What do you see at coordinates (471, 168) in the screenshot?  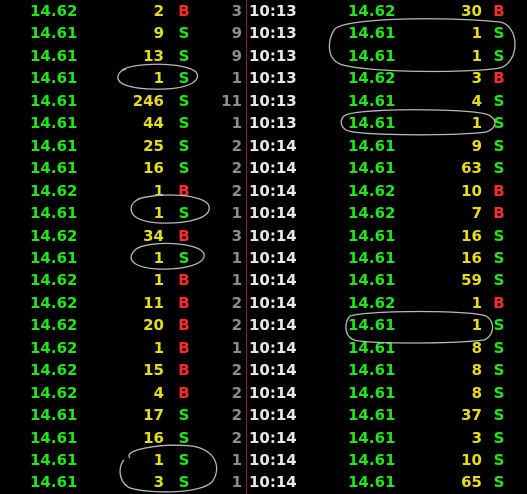 I see `right-volume: 63` at bounding box center [471, 168].